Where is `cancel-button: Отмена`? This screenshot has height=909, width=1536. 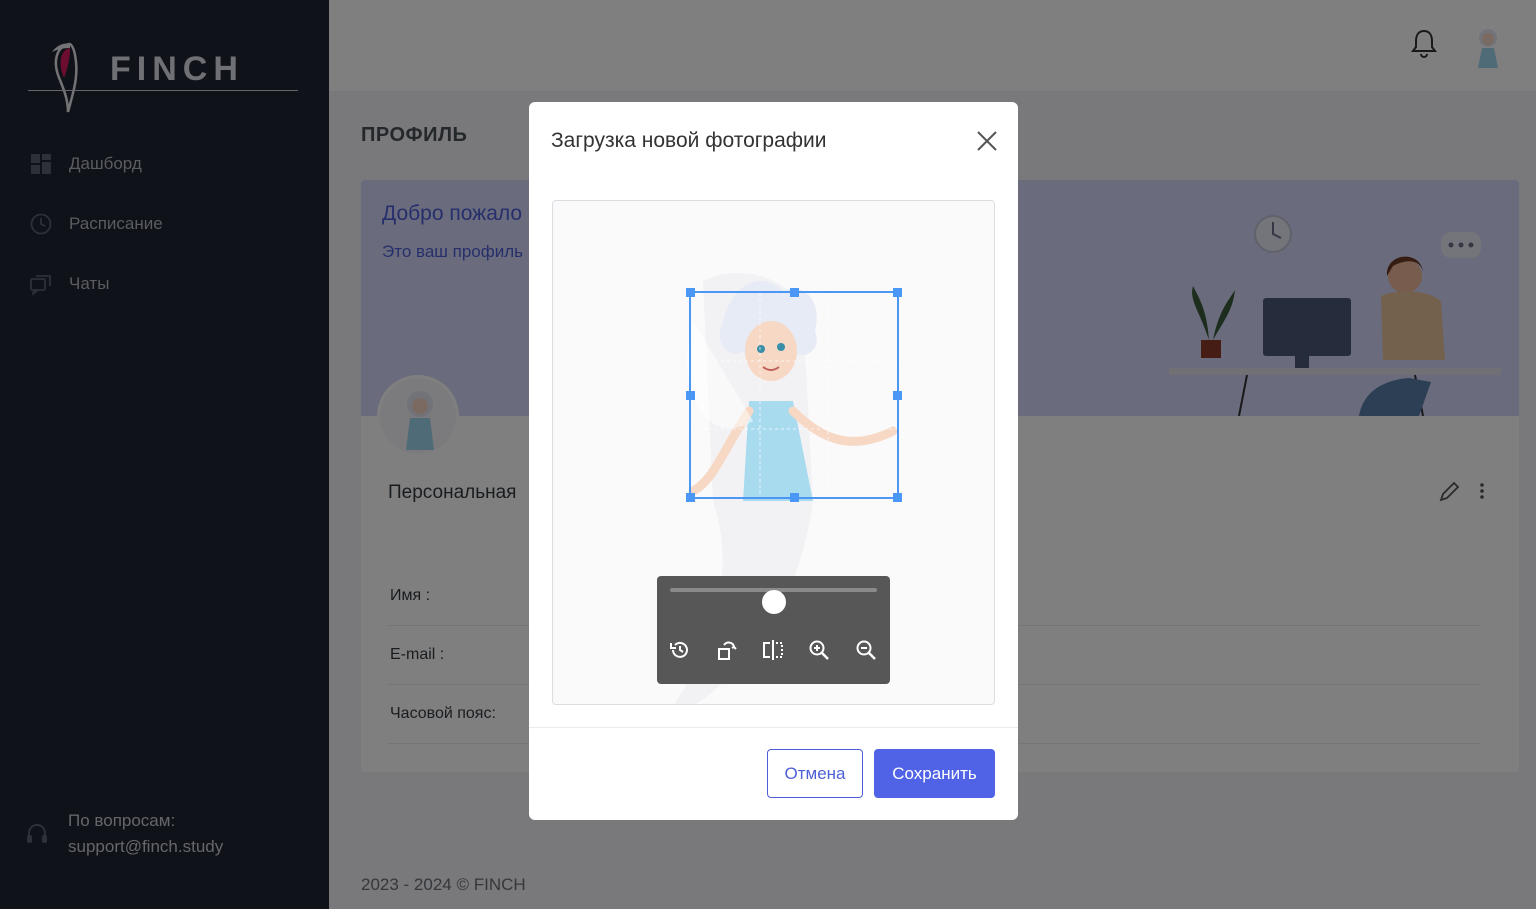 cancel-button: Отмена is located at coordinates (815, 773).